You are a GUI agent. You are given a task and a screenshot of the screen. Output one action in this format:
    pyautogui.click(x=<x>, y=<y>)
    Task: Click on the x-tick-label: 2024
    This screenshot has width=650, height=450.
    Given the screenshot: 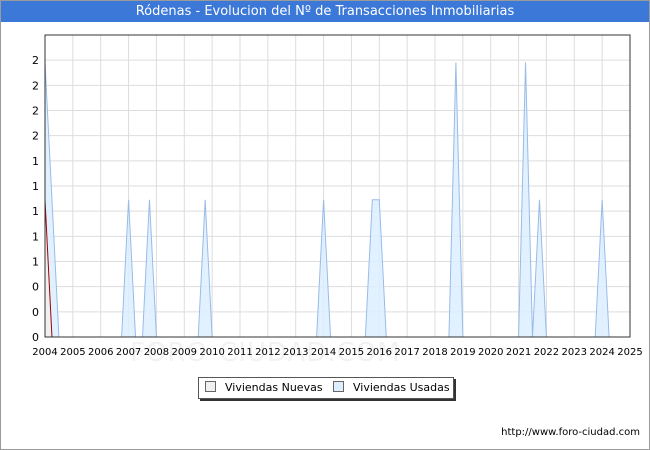 What is the action you would take?
    pyautogui.click(x=601, y=352)
    